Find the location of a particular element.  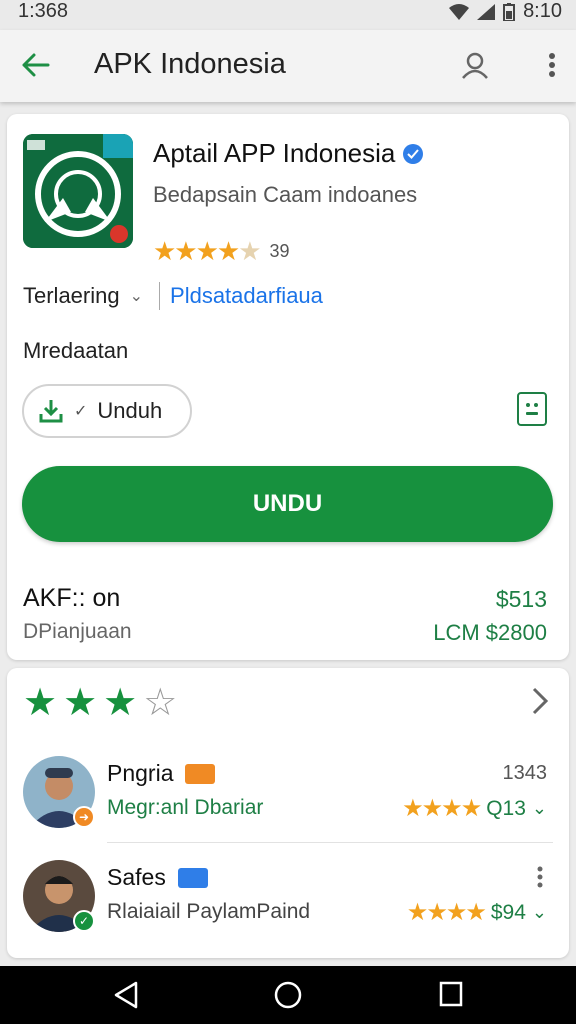

divider is located at coordinates (160, 296).